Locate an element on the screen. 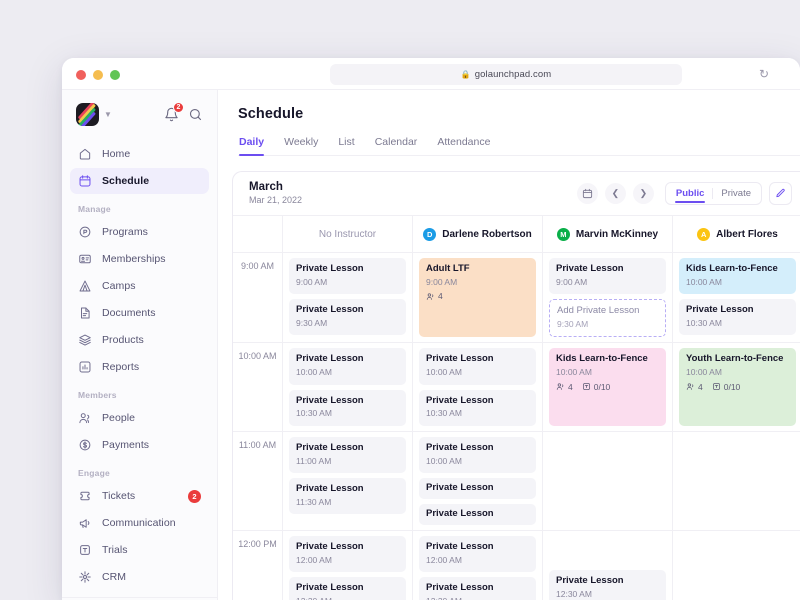  search-icon is located at coordinates (195, 114).